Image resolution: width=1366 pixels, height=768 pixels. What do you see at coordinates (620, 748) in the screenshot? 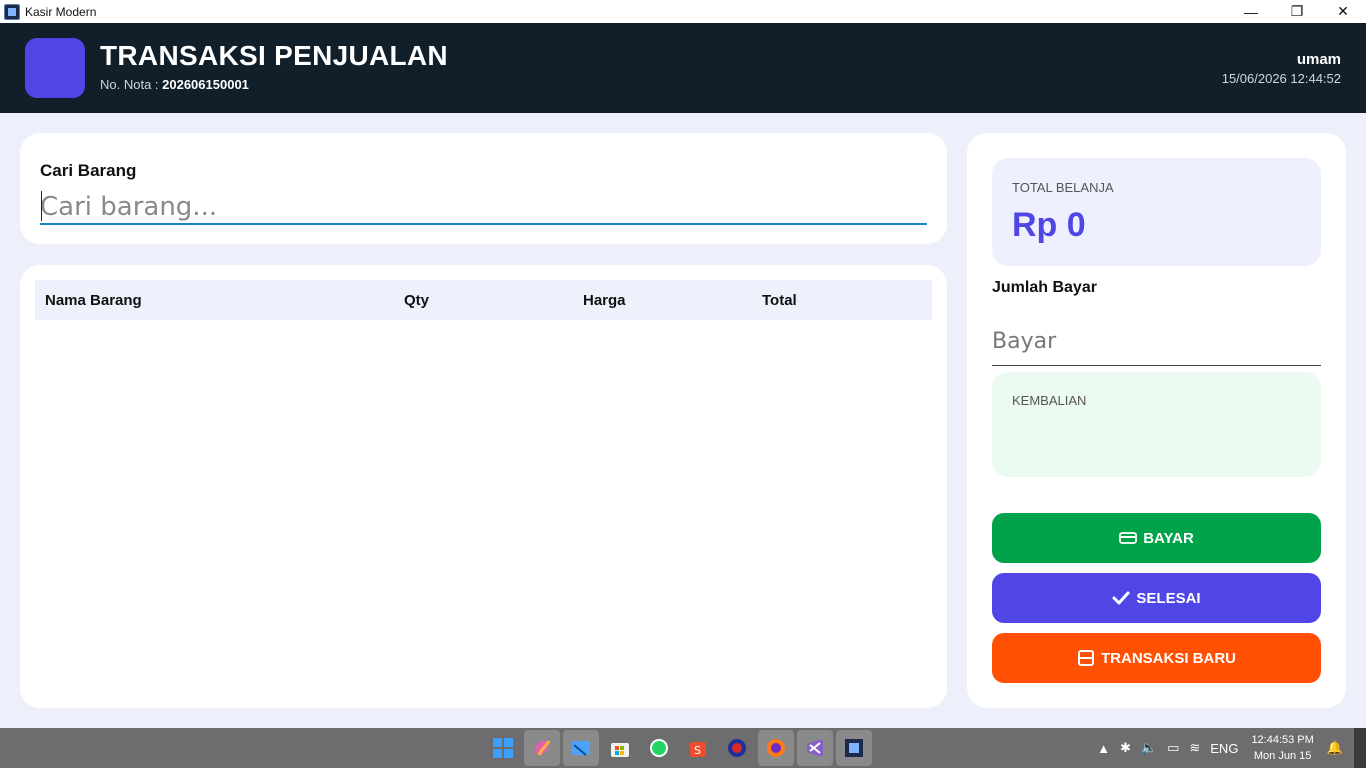
I see `microsoft-store-icon` at bounding box center [620, 748].